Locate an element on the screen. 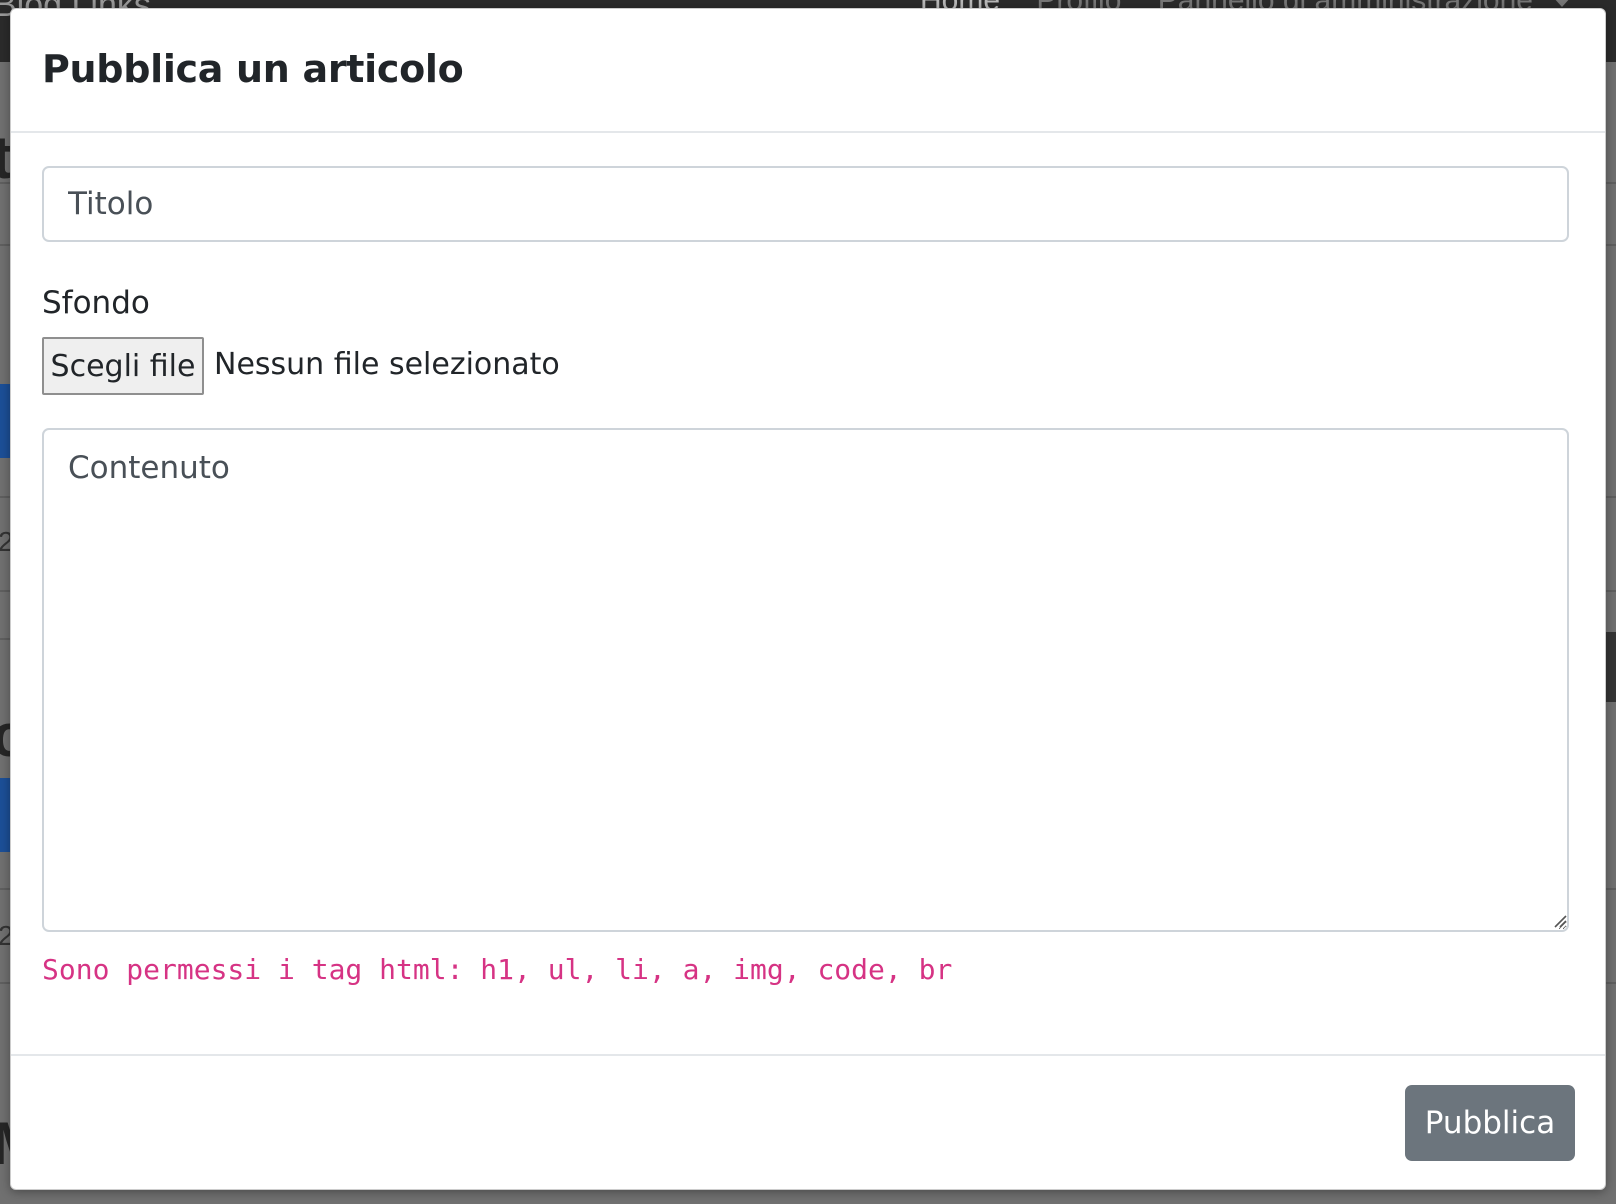 This screenshot has height=1204, width=1616. textarea-resize-icon is located at coordinates (1559, 920).